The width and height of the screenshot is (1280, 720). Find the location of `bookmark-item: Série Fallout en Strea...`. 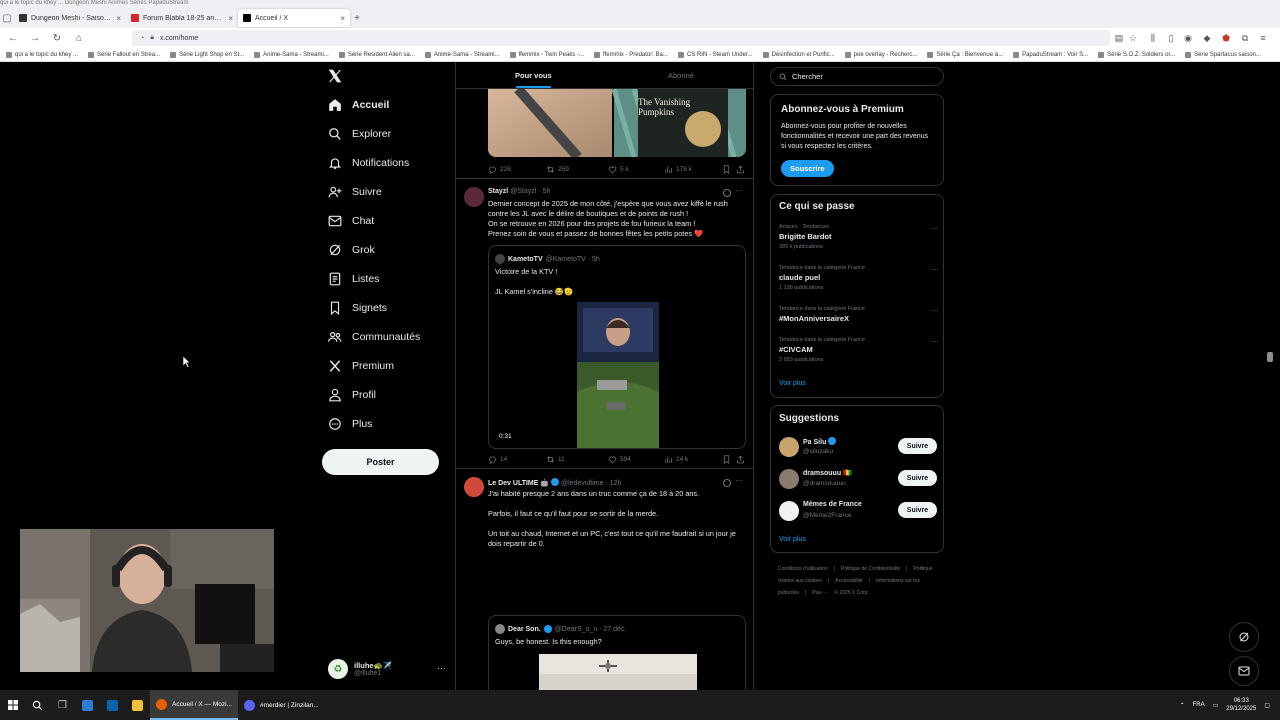

bookmark-item: Série Fallout en Strea... is located at coordinates (124, 54).